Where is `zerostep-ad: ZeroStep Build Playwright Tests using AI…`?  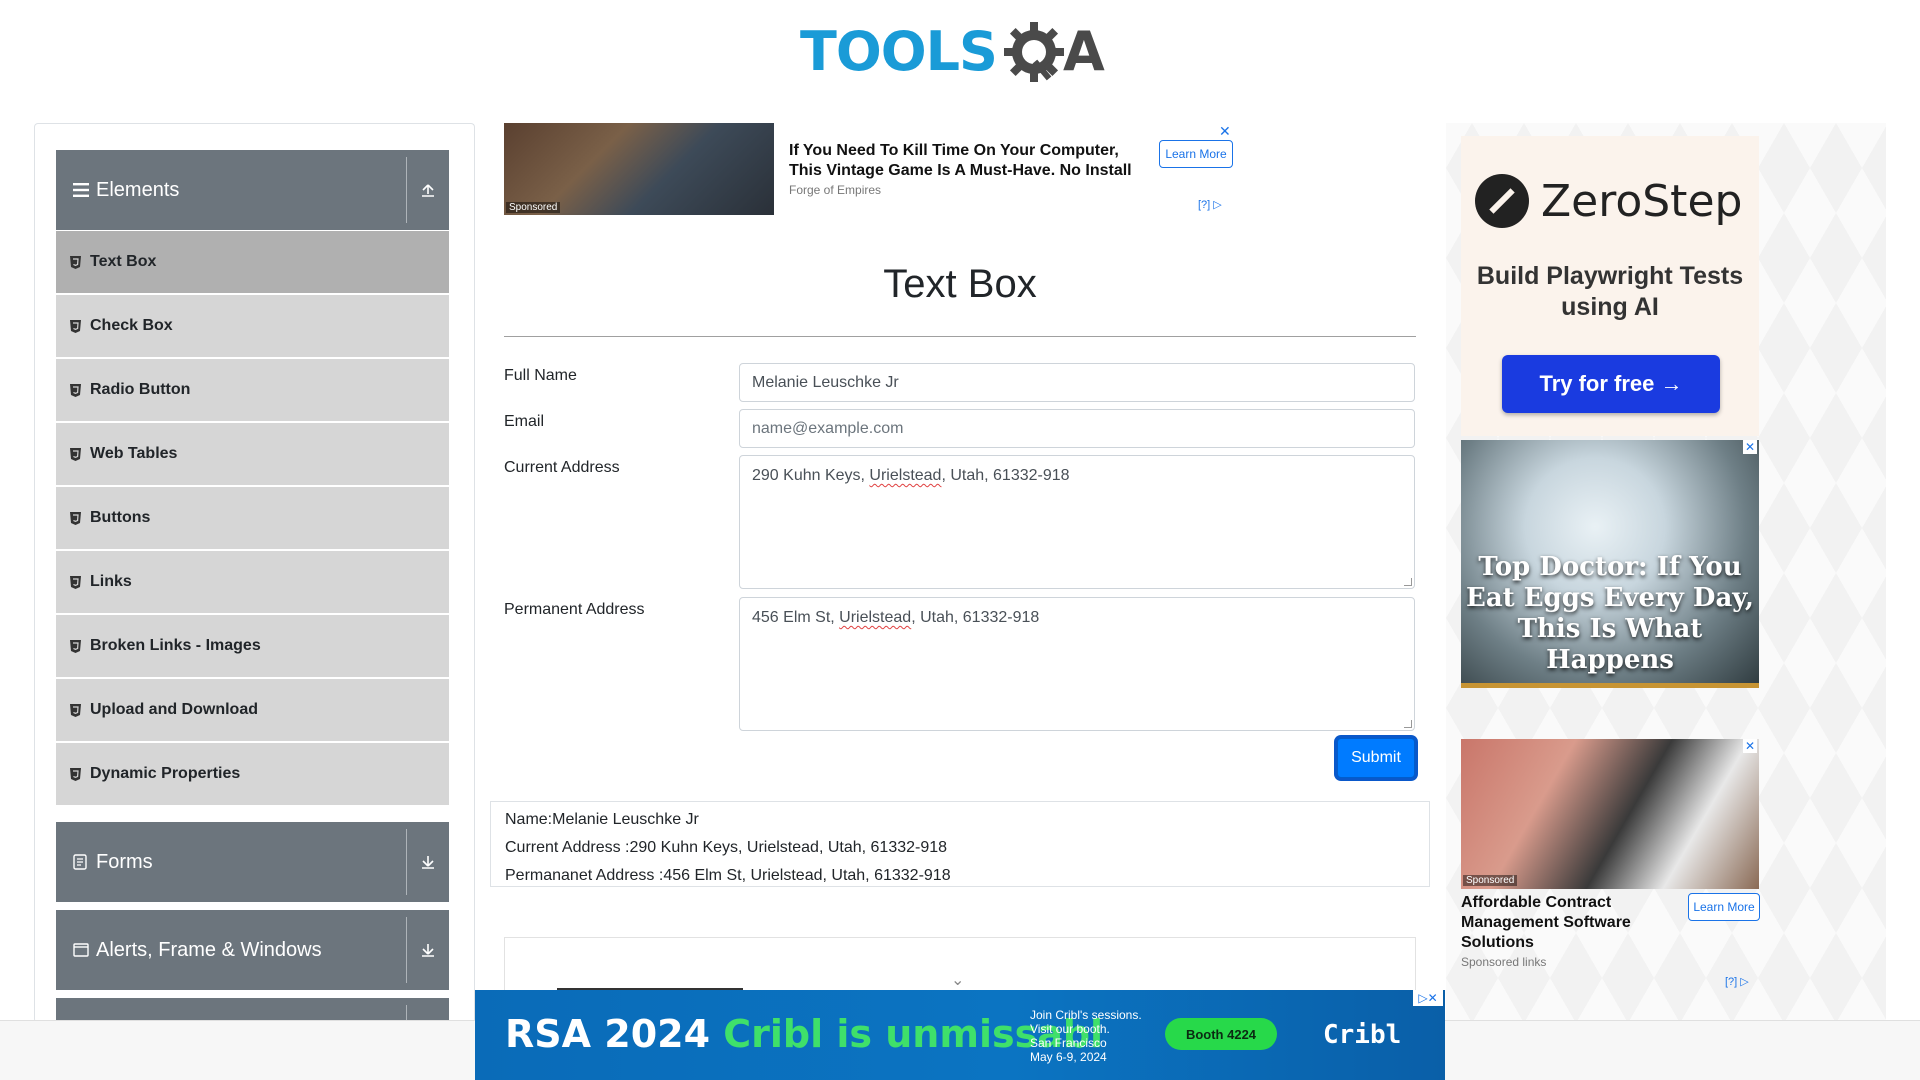
zerostep-ad: ZeroStep Build Playwright Tests using AI… is located at coordinates (1610, 286).